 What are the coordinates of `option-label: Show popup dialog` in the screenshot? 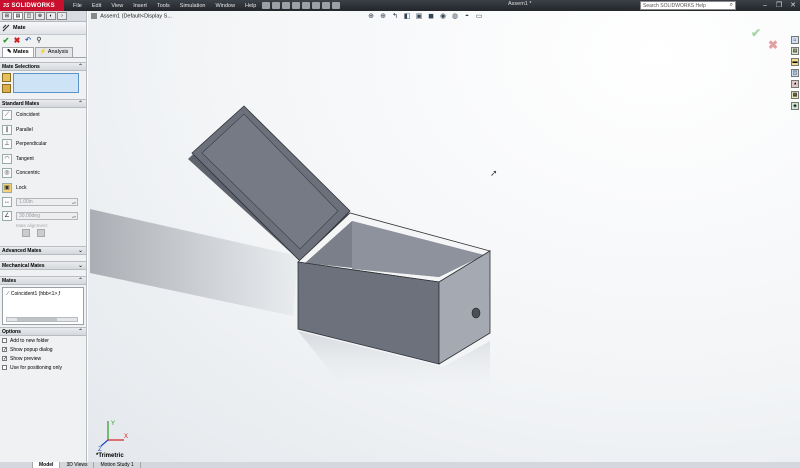 It's located at (31, 349).